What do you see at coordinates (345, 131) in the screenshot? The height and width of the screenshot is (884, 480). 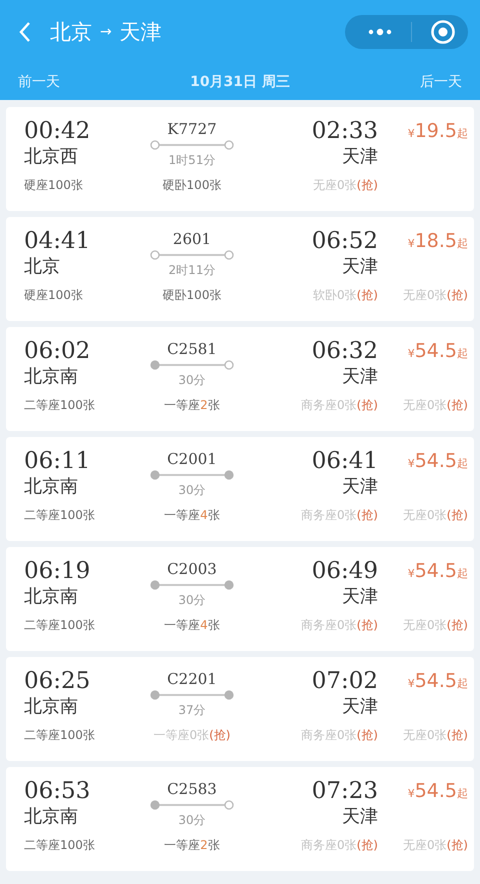 I see `arrival-time: 02:33` at bounding box center [345, 131].